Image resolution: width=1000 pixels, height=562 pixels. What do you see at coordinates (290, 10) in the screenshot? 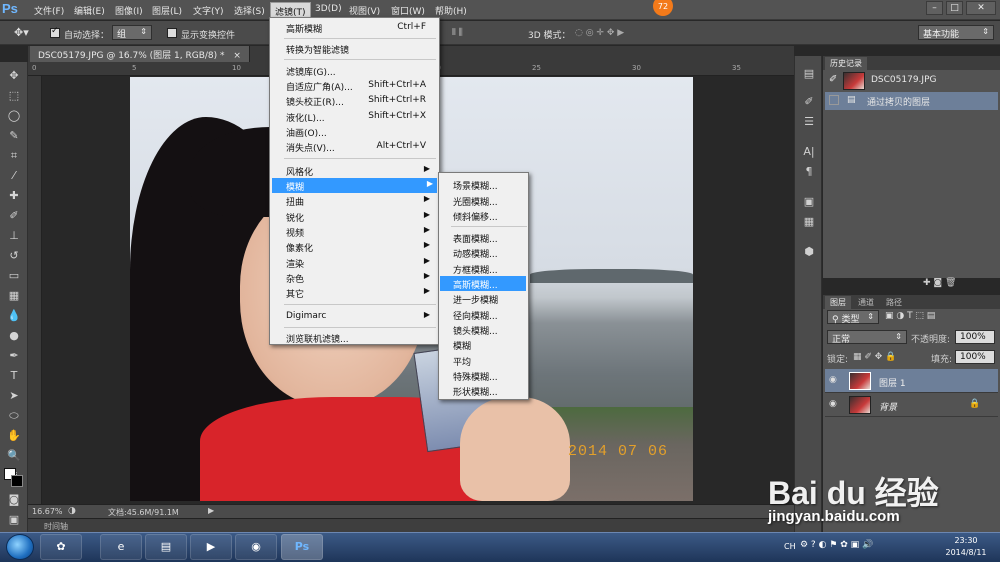
I see `menu-filter: 滤镜(T)` at bounding box center [290, 10].